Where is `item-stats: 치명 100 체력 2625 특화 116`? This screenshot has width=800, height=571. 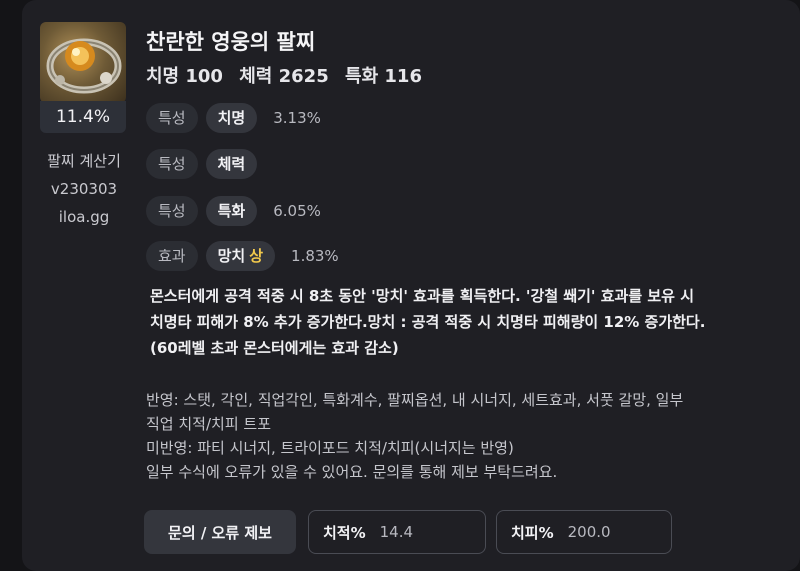 item-stats: 치명 100 체력 2625 특화 116 is located at coordinates (289, 75).